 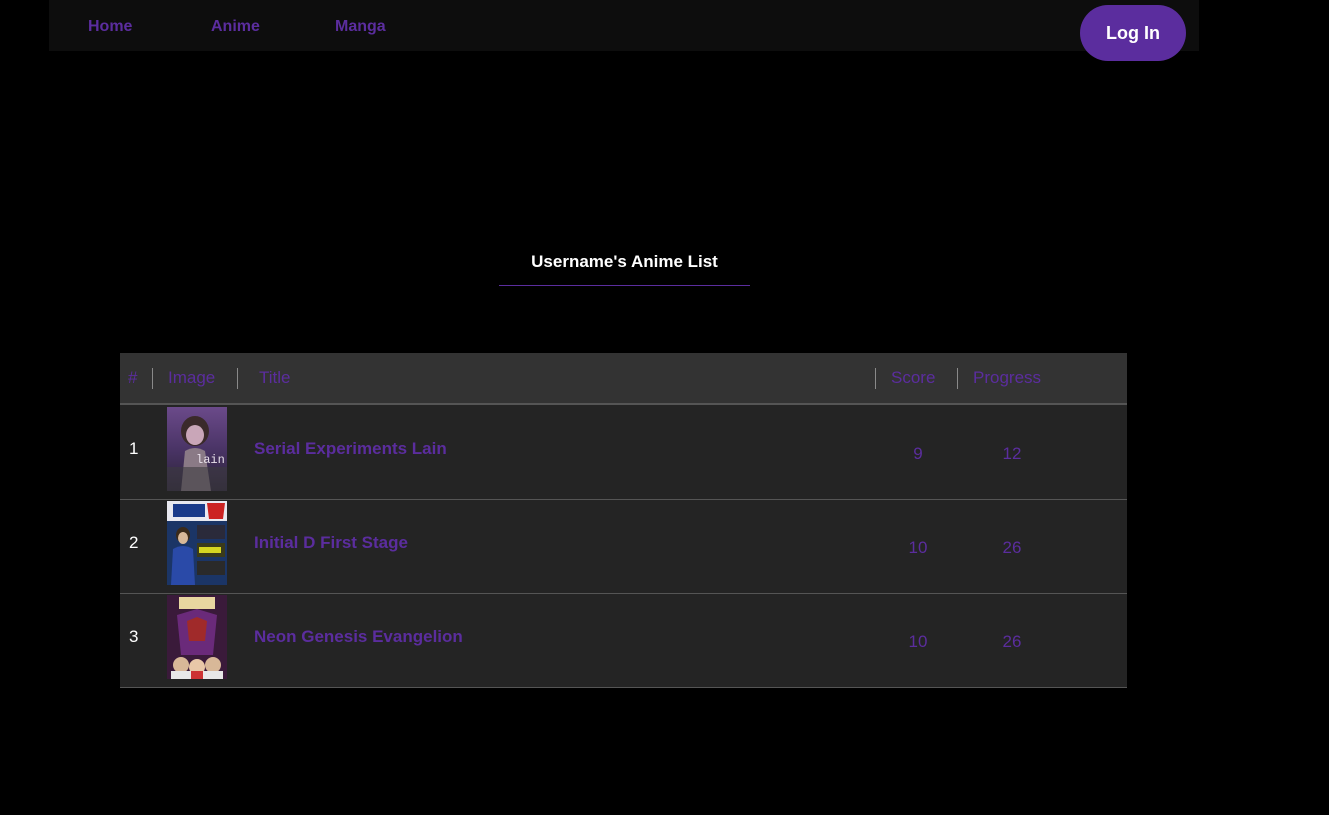 I want to click on table-row: 2 Initial D First Stage 10 26, so click(x=623, y=547).